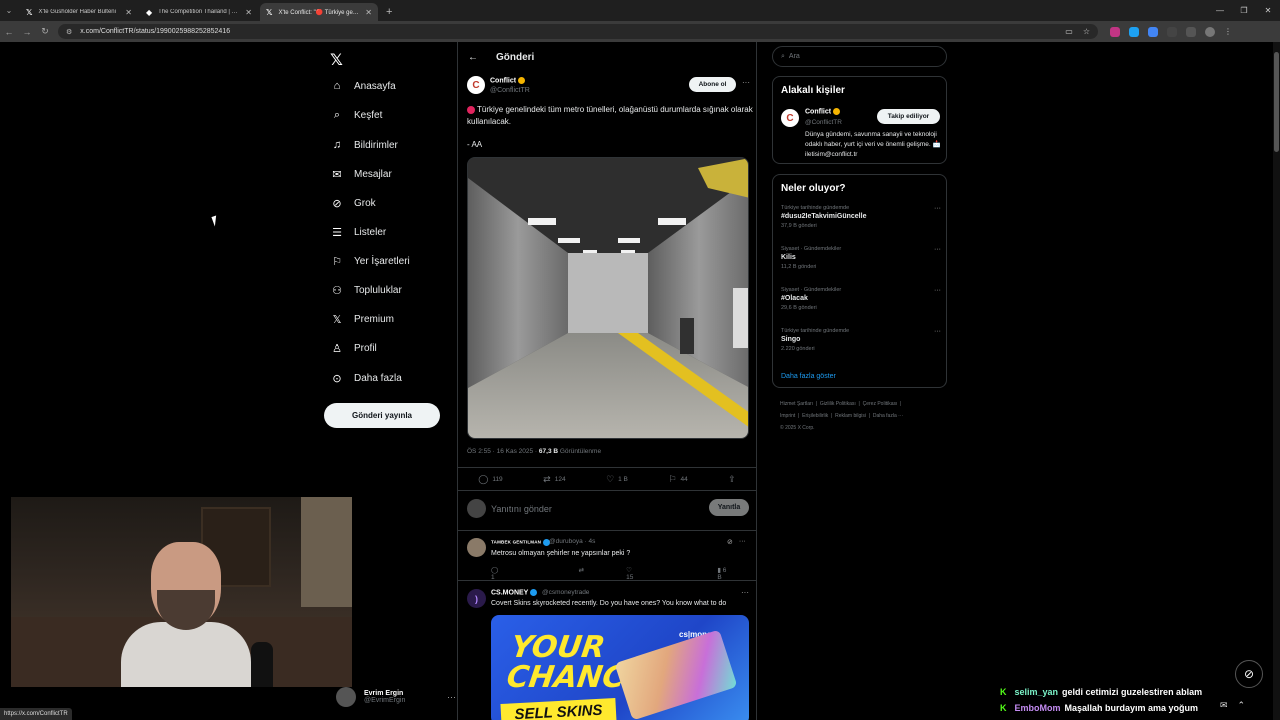 This screenshot has width=1280, height=720. I want to click on reply-action: ◯ 119, so click(490, 479).